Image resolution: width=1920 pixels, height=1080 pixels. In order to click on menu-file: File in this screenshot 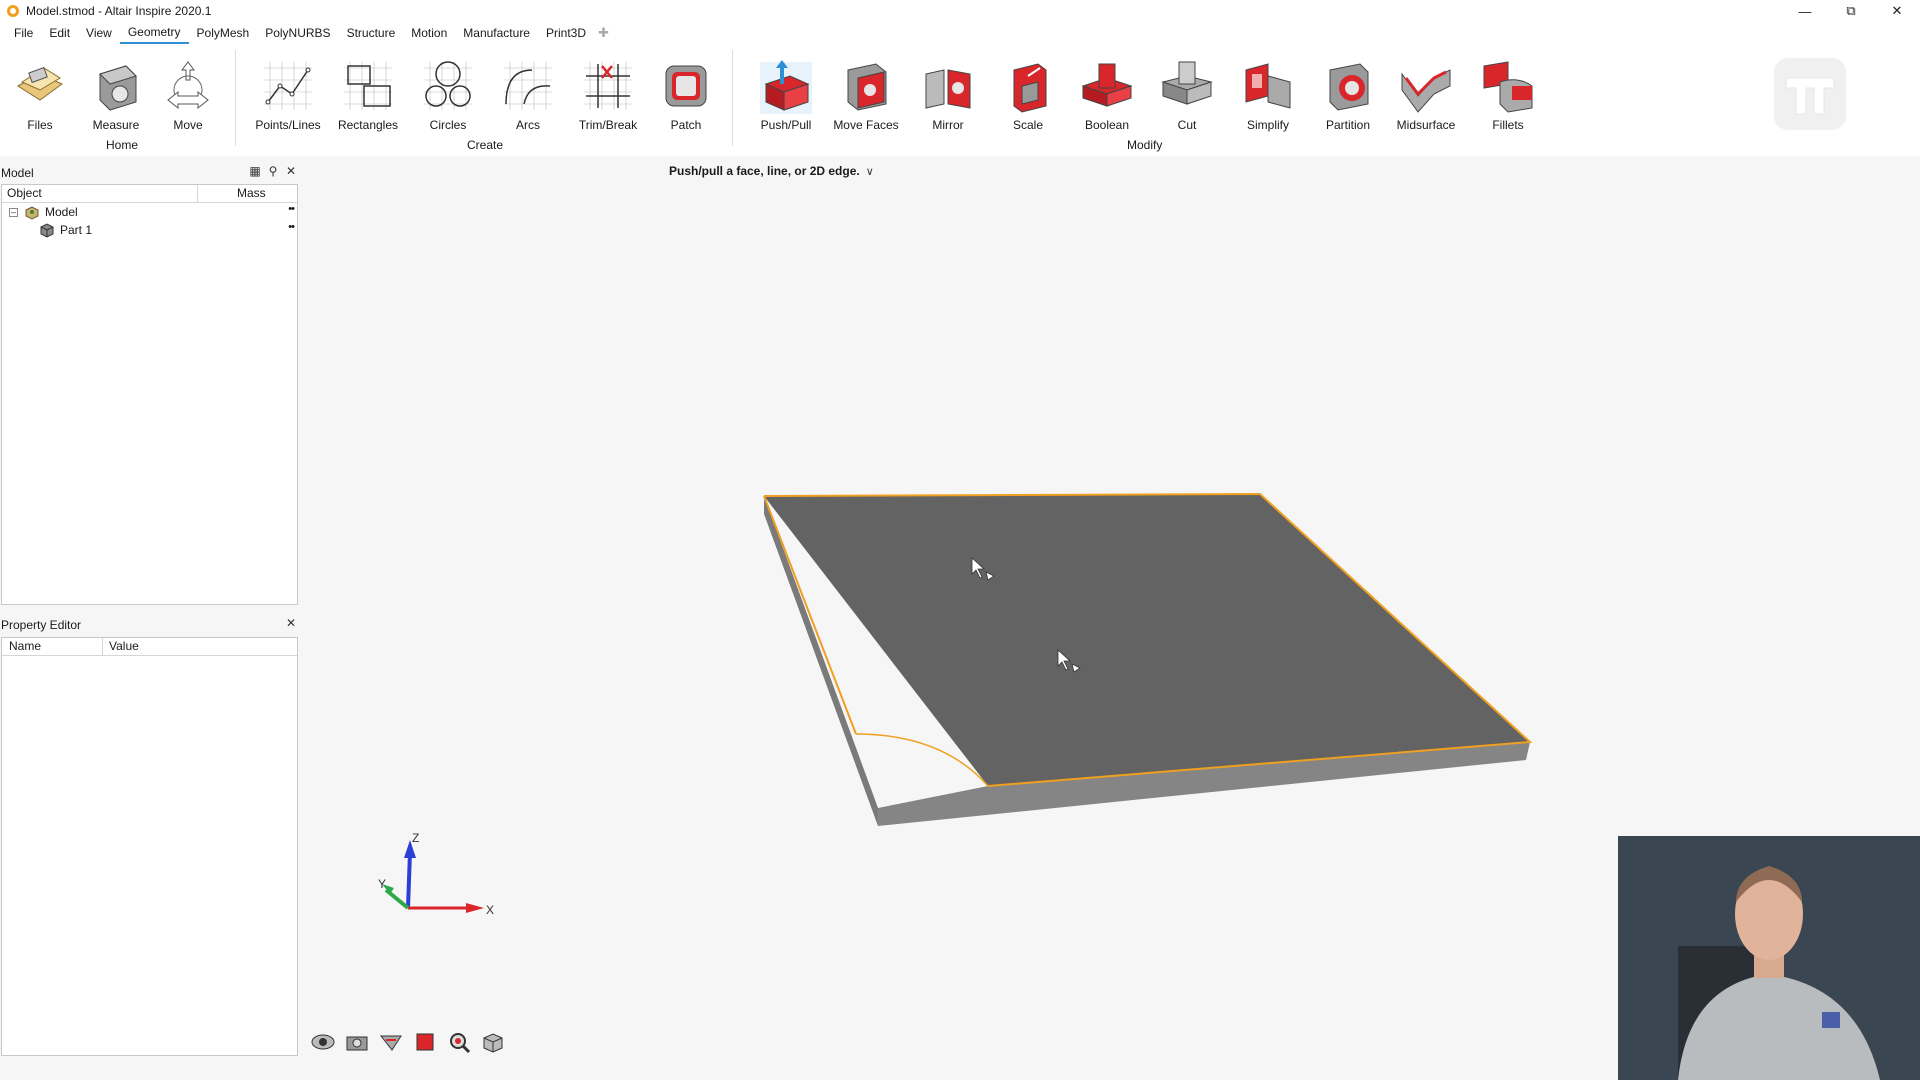, I will do `click(23, 33)`.